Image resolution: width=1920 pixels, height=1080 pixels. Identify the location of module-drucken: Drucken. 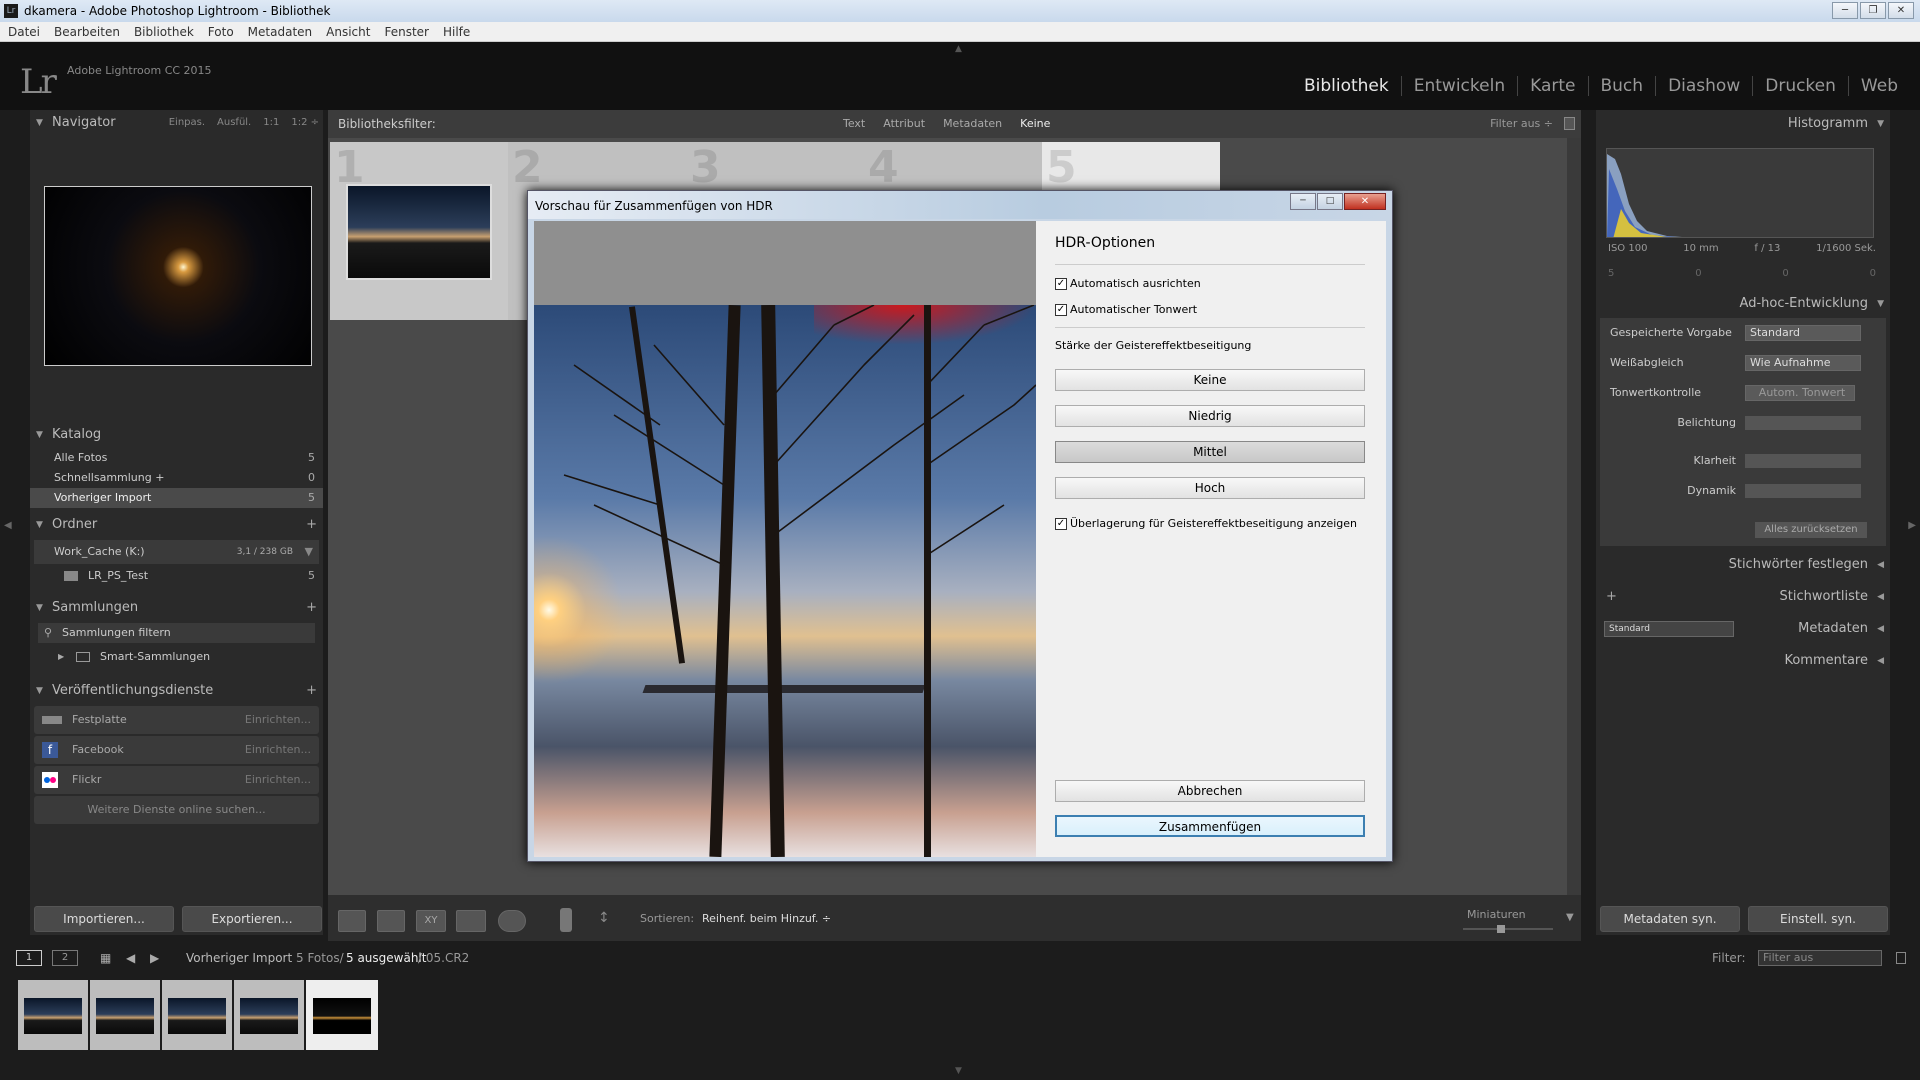
(1800, 86).